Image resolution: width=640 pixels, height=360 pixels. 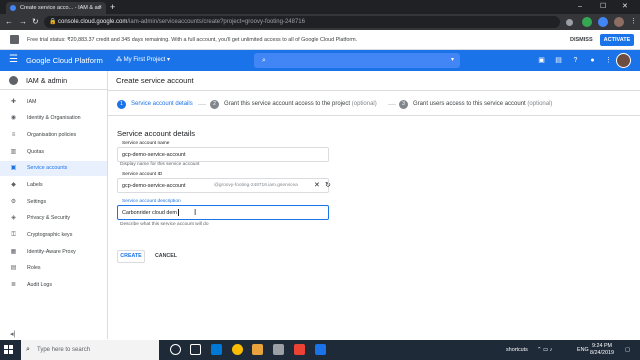 What do you see at coordinates (13, 60) in the screenshot?
I see `menu-icon: ☰` at bounding box center [13, 60].